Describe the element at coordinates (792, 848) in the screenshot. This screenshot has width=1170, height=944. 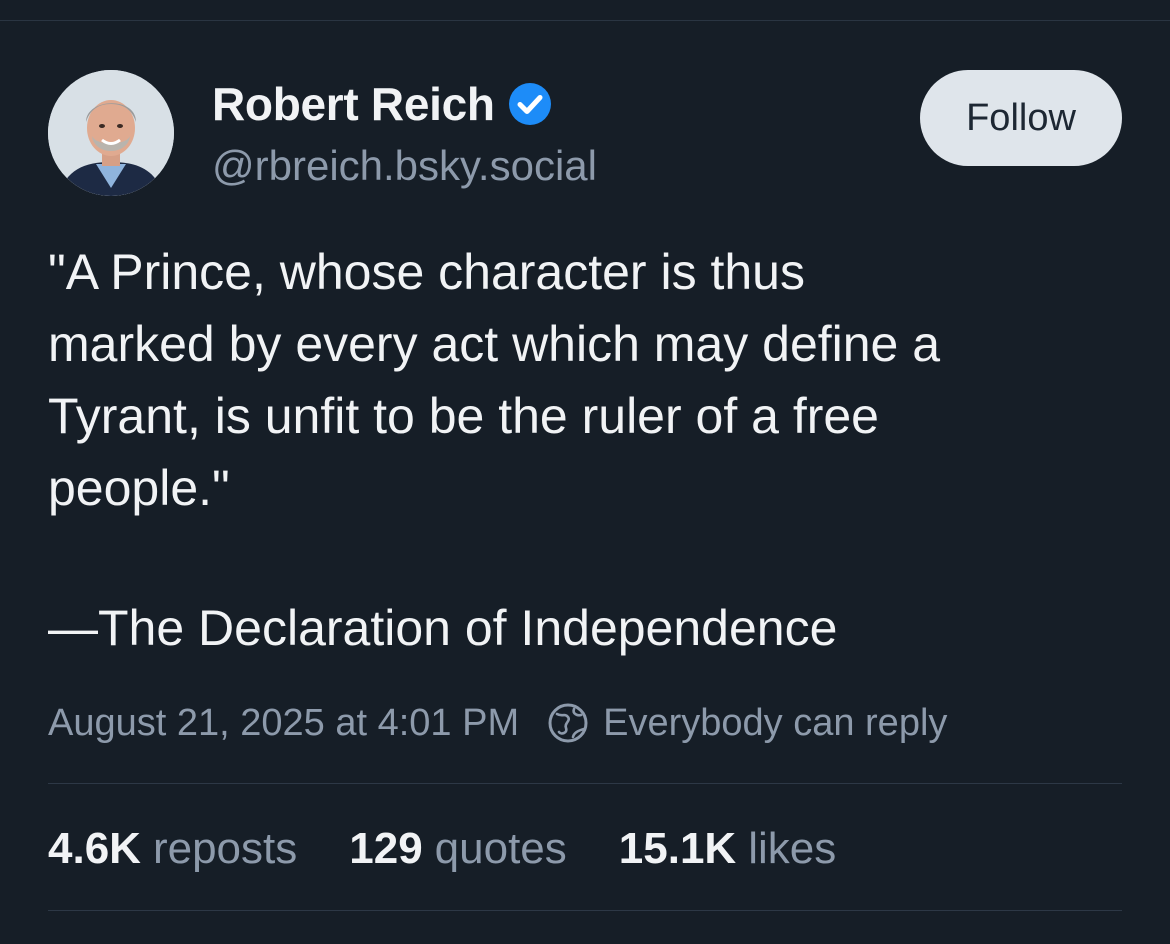
I see `likes-label: likes` at that location.